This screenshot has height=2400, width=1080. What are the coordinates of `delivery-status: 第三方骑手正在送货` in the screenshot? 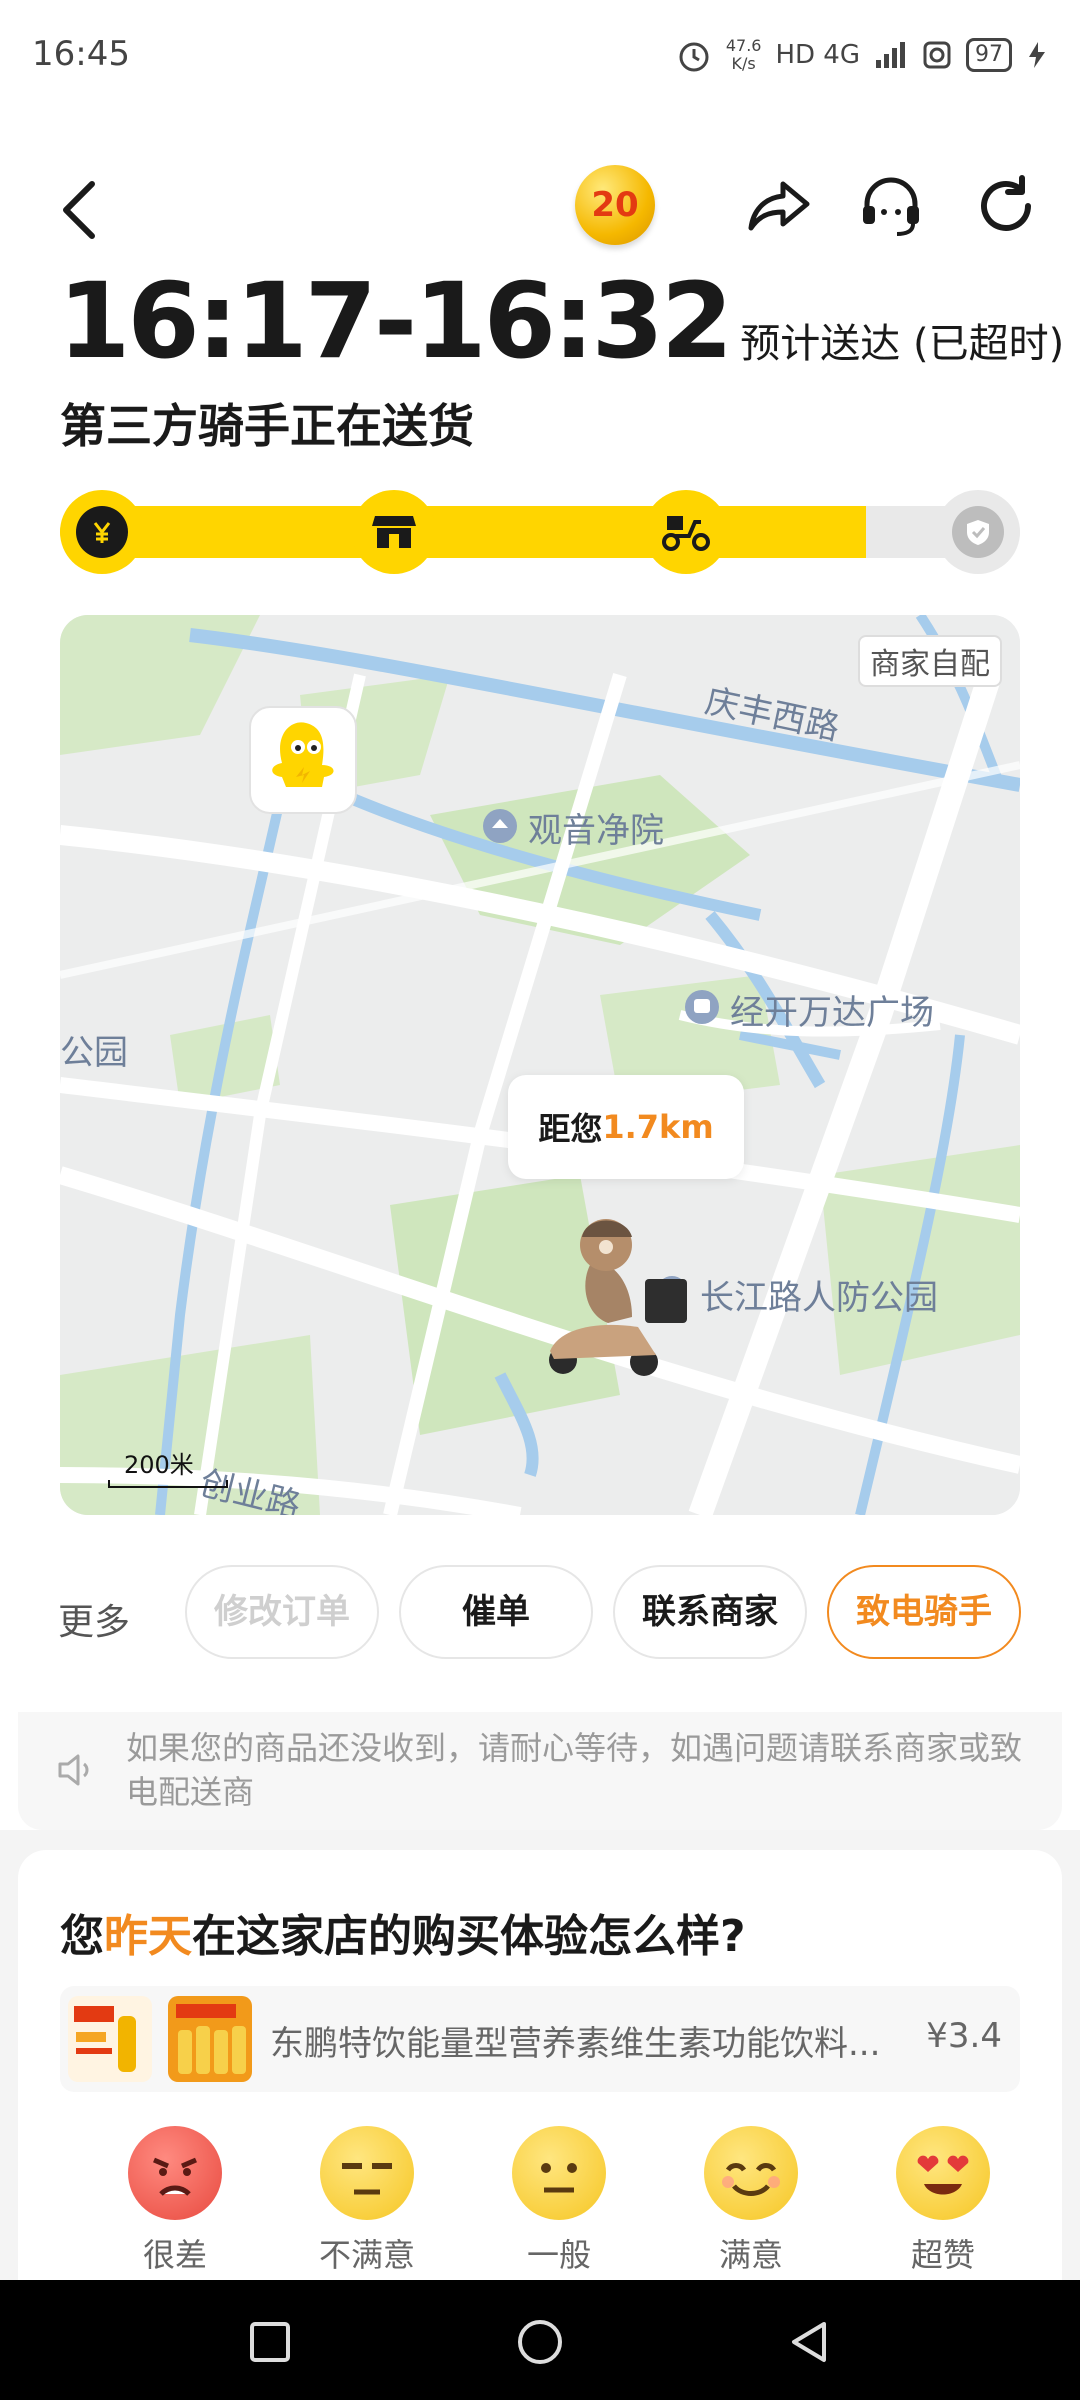 It's located at (267, 426).